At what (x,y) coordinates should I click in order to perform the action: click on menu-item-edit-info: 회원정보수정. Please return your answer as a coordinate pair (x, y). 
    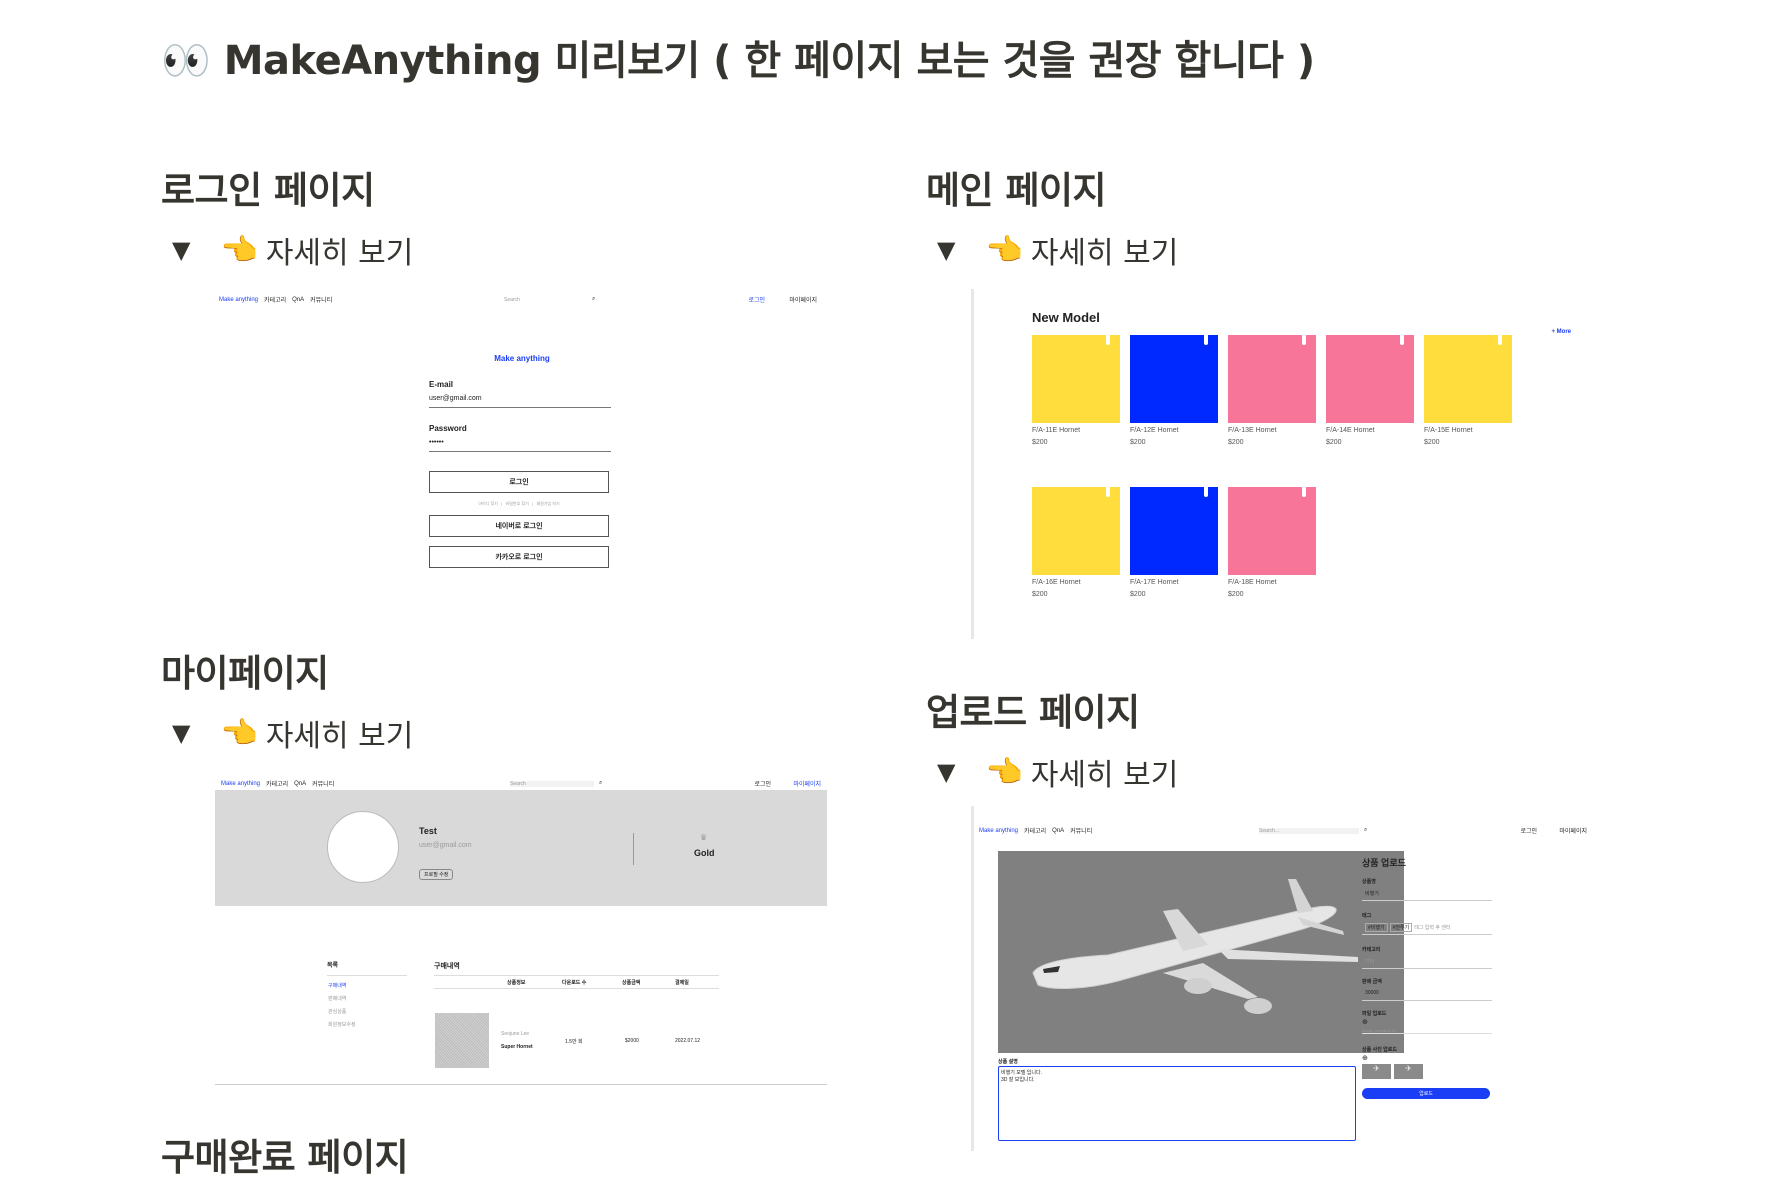
    Looking at the image, I should click on (342, 1024).